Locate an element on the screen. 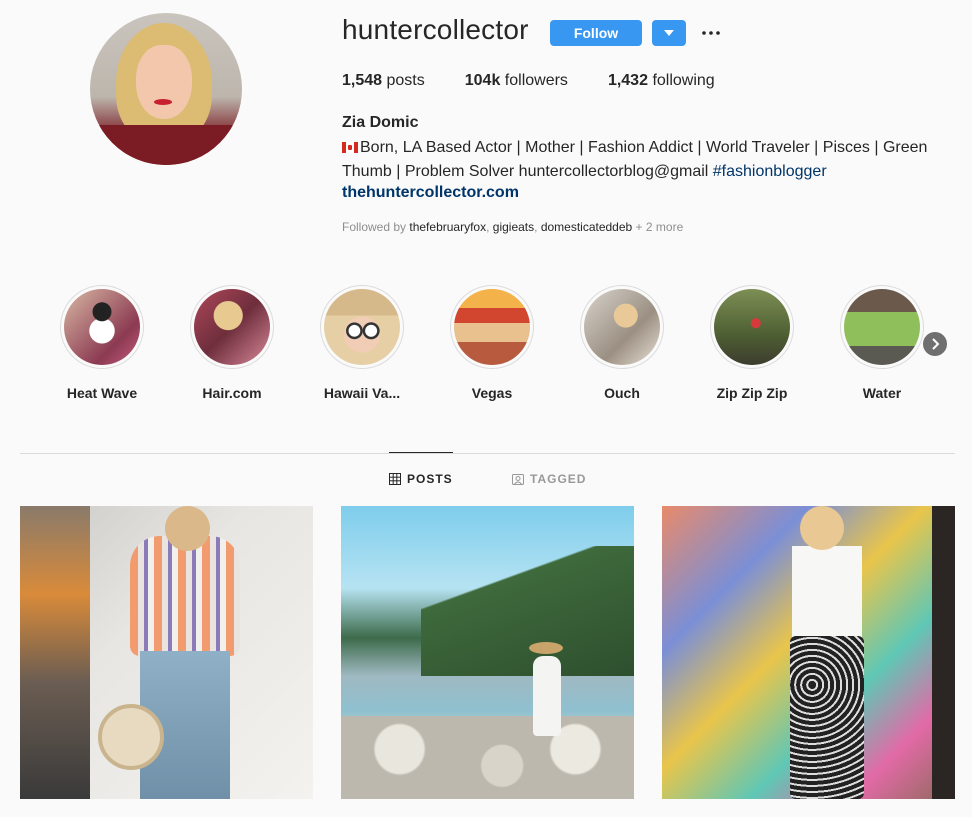  tagged-user-icon is located at coordinates (518, 479).